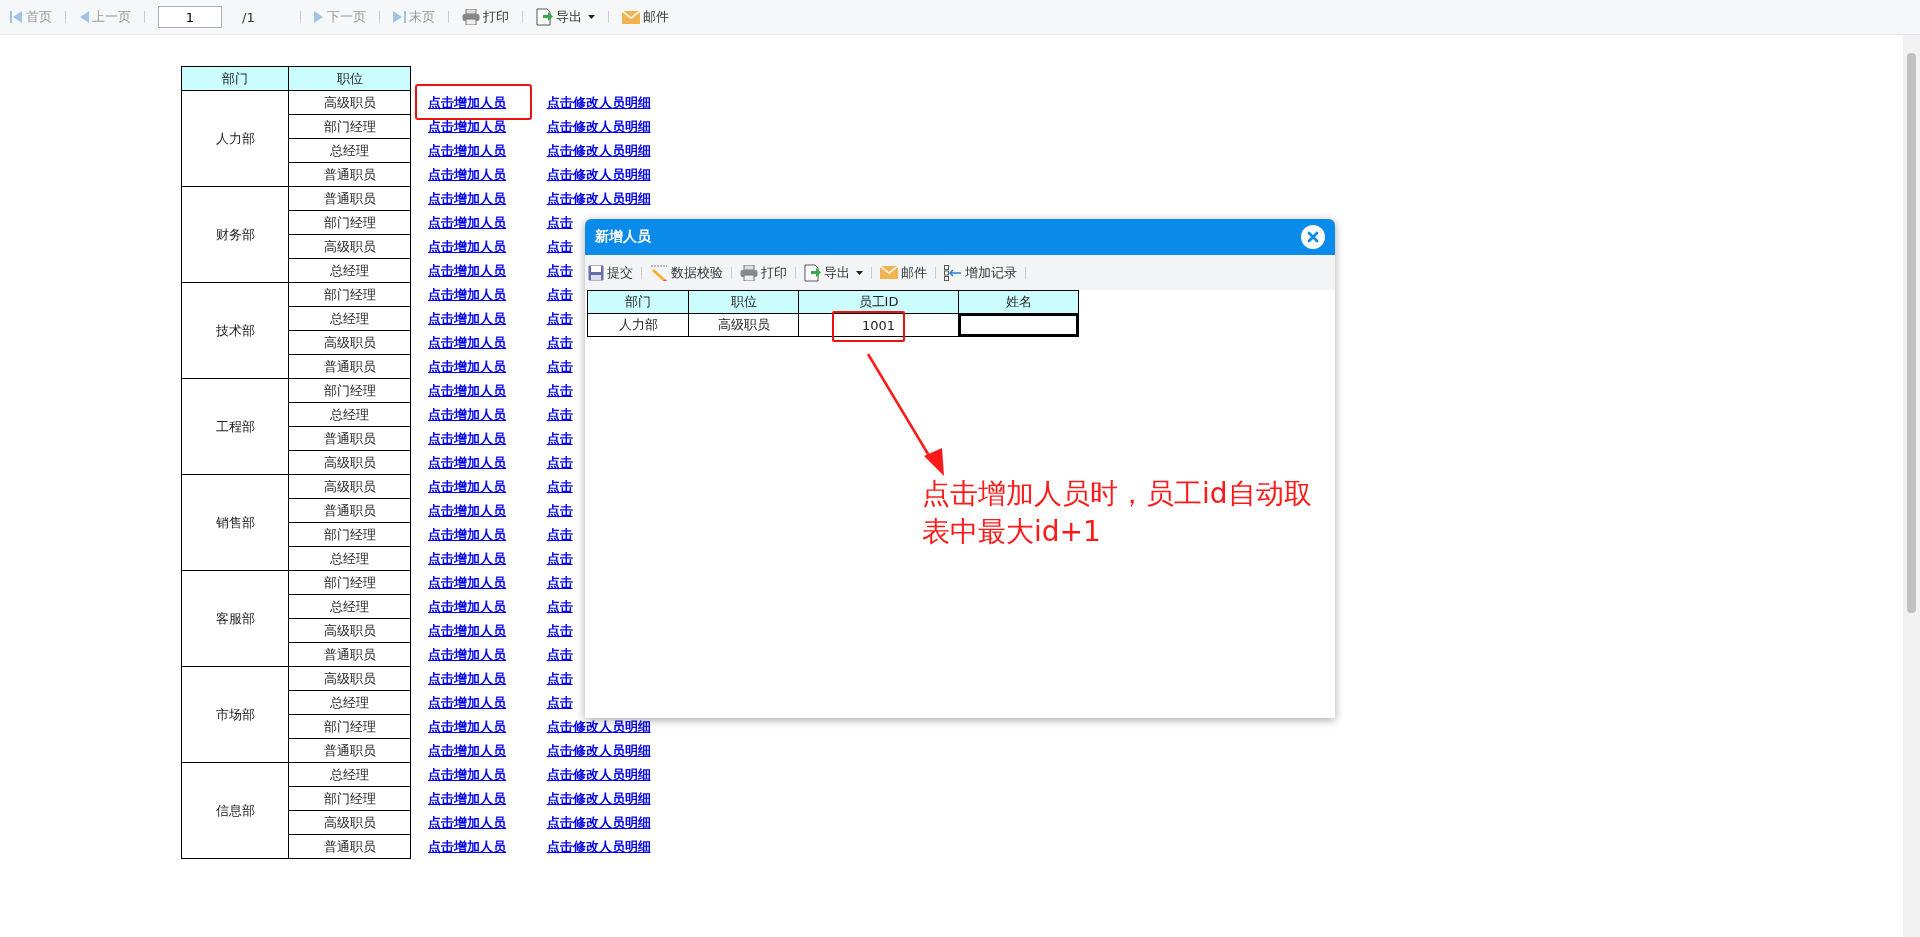 The height and width of the screenshot is (937, 1920). I want to click on caret-icon, so click(859, 272).